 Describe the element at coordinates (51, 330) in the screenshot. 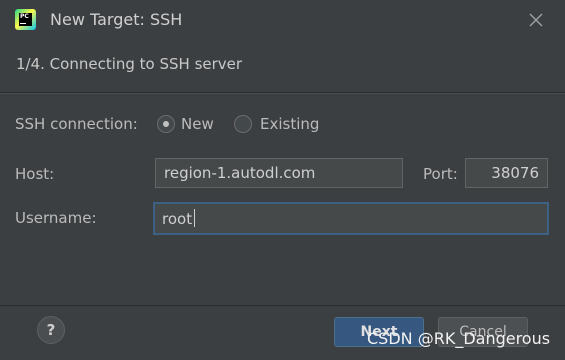

I see `help-button: ?` at that location.